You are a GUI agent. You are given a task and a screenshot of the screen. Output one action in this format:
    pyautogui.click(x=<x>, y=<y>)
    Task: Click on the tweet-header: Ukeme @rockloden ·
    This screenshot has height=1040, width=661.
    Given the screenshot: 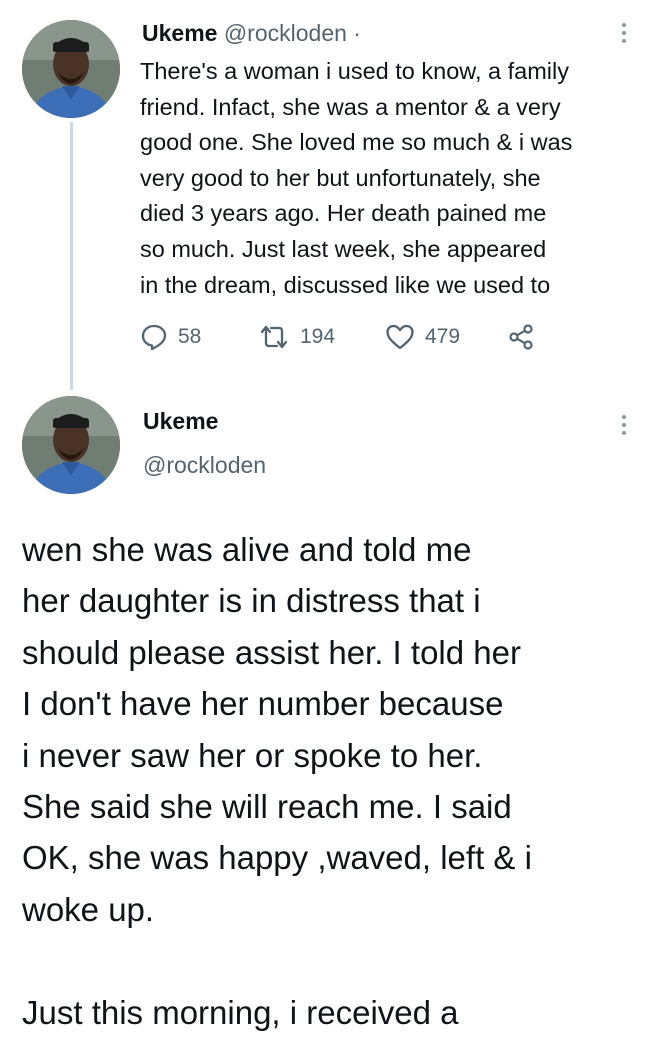 What is the action you would take?
    pyautogui.click(x=251, y=33)
    